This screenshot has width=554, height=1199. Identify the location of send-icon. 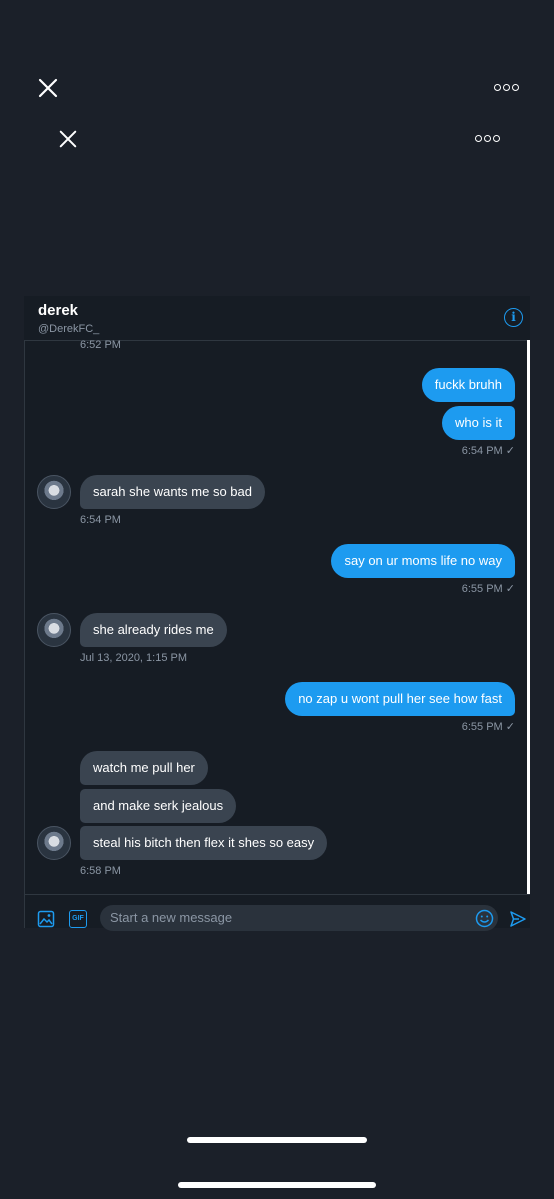
(518, 919).